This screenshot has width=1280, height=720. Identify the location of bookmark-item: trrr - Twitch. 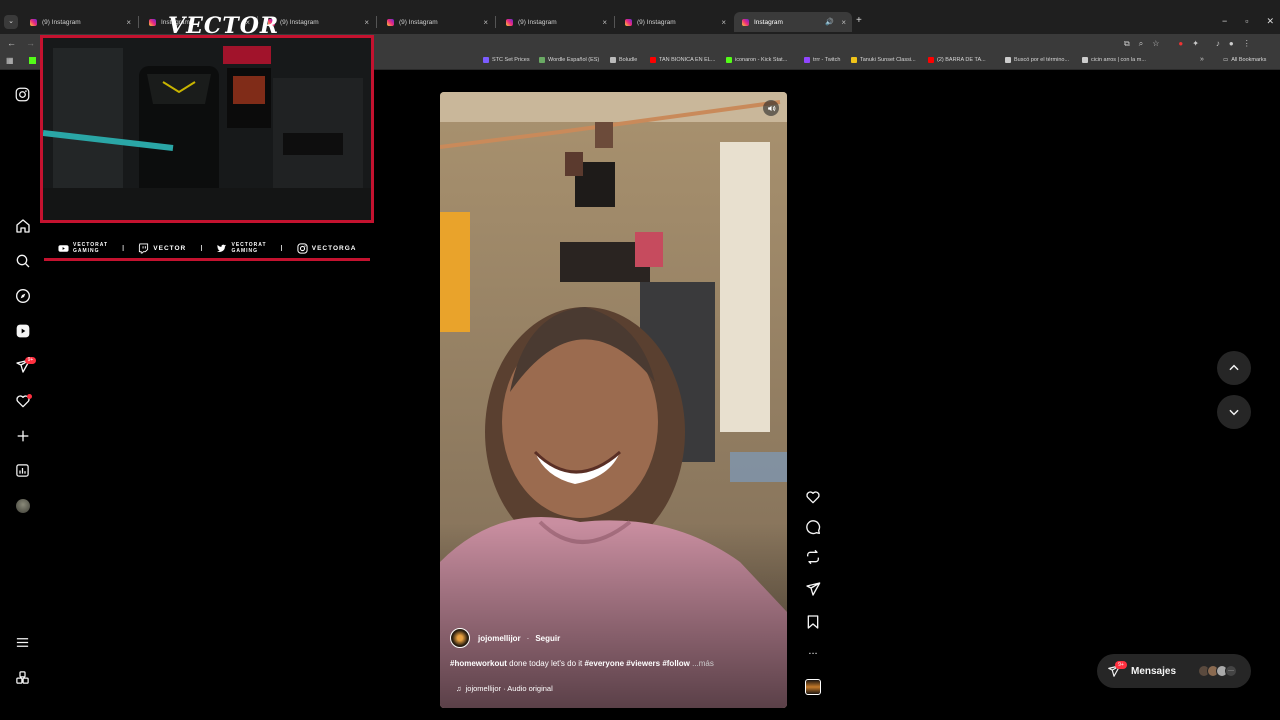
(822, 60).